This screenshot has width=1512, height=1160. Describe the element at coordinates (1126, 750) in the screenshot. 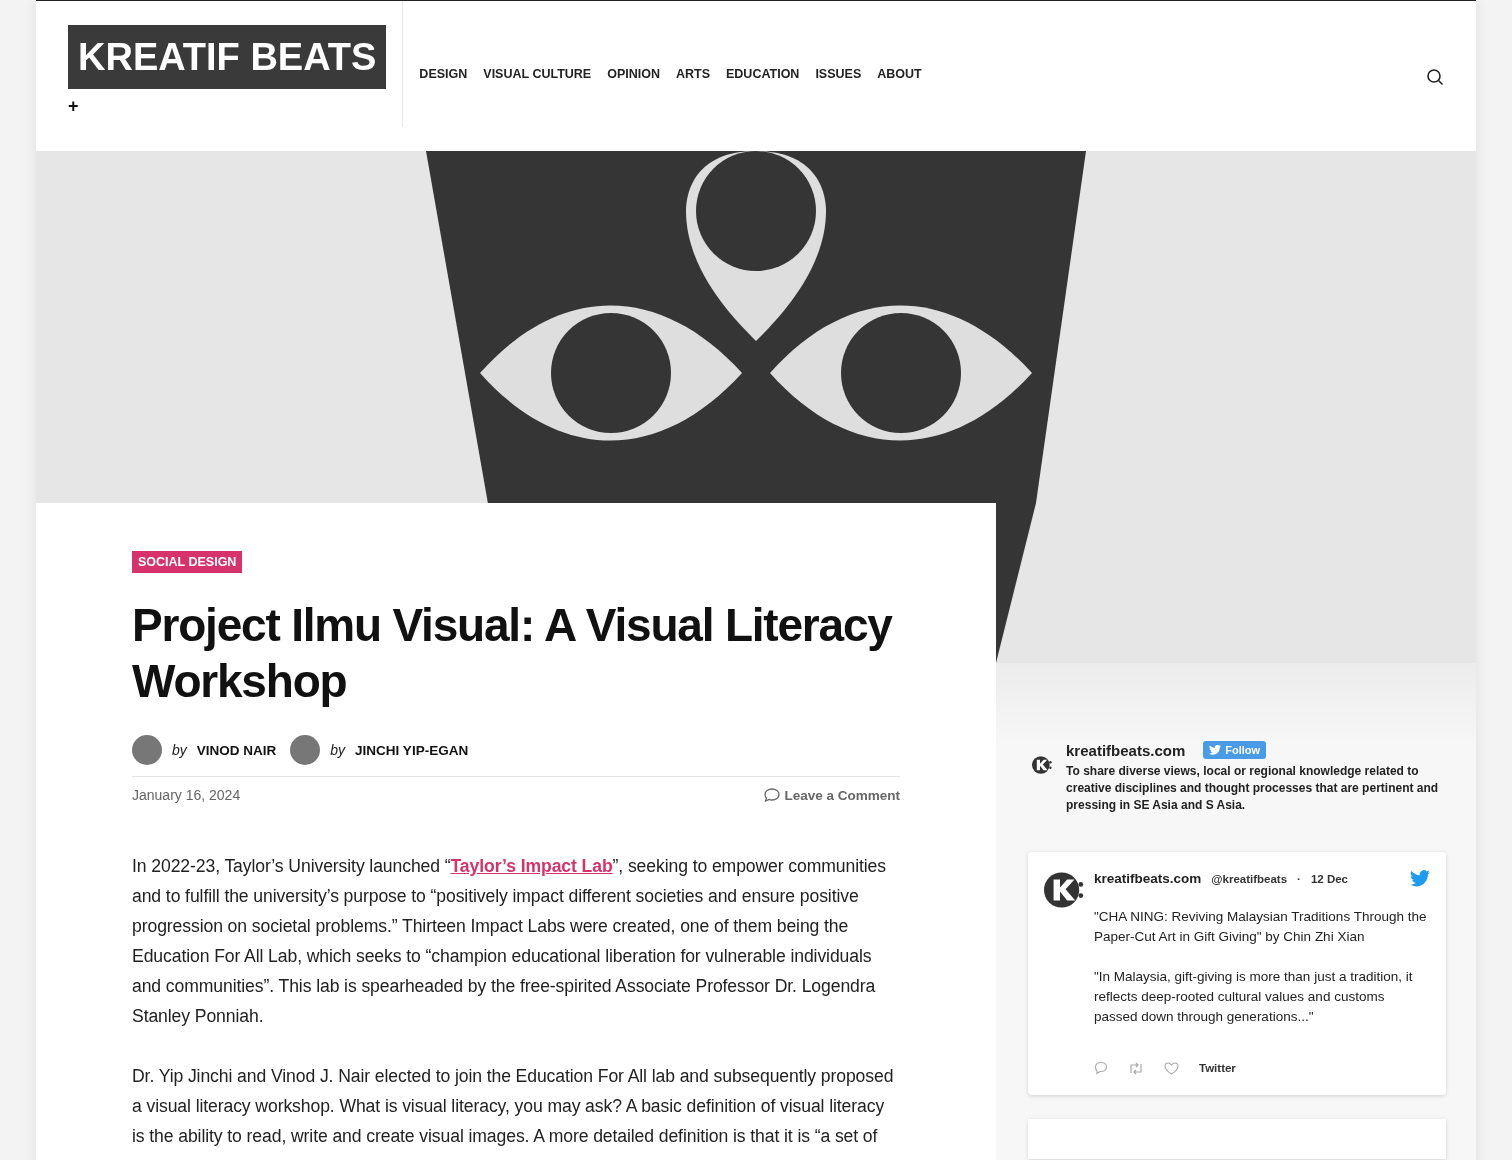

I see `profile-name: kreatifbeats.com` at that location.